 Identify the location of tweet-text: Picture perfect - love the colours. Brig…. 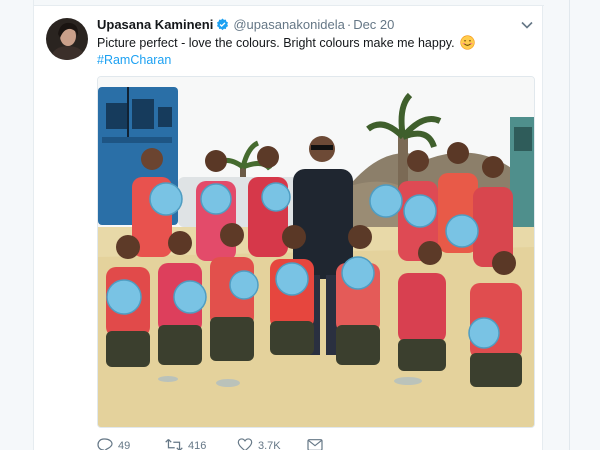
(312, 43).